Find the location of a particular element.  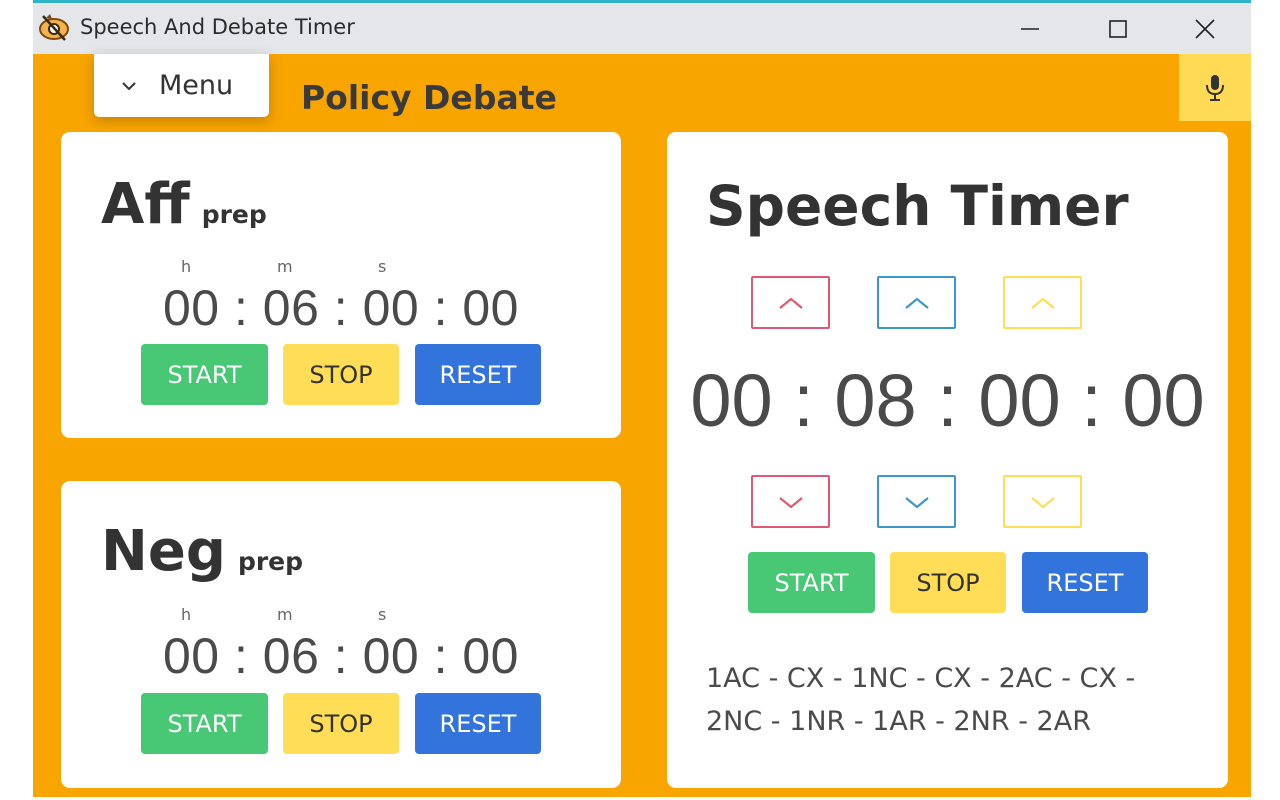

seconds-up-button is located at coordinates (1042, 302).